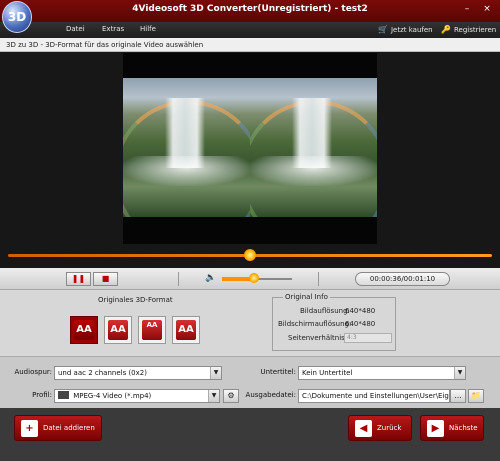 The height and width of the screenshot is (461, 500). What do you see at coordinates (313, 147) in the screenshot?
I see `video-frame-right` at bounding box center [313, 147].